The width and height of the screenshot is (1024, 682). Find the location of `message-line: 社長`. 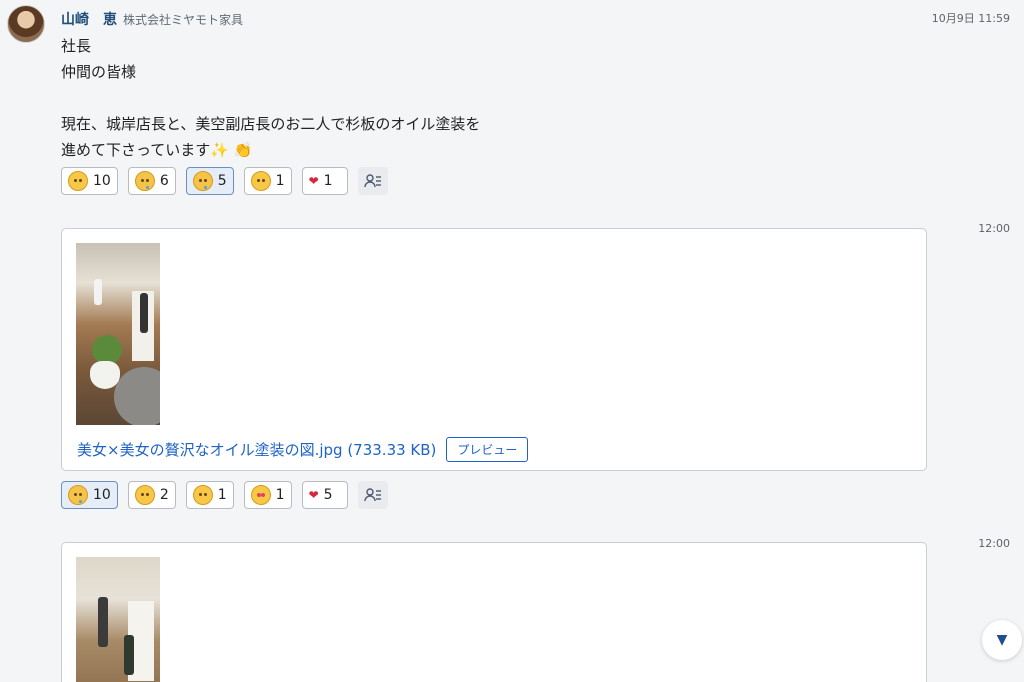

message-line: 社長 is located at coordinates (76, 46).